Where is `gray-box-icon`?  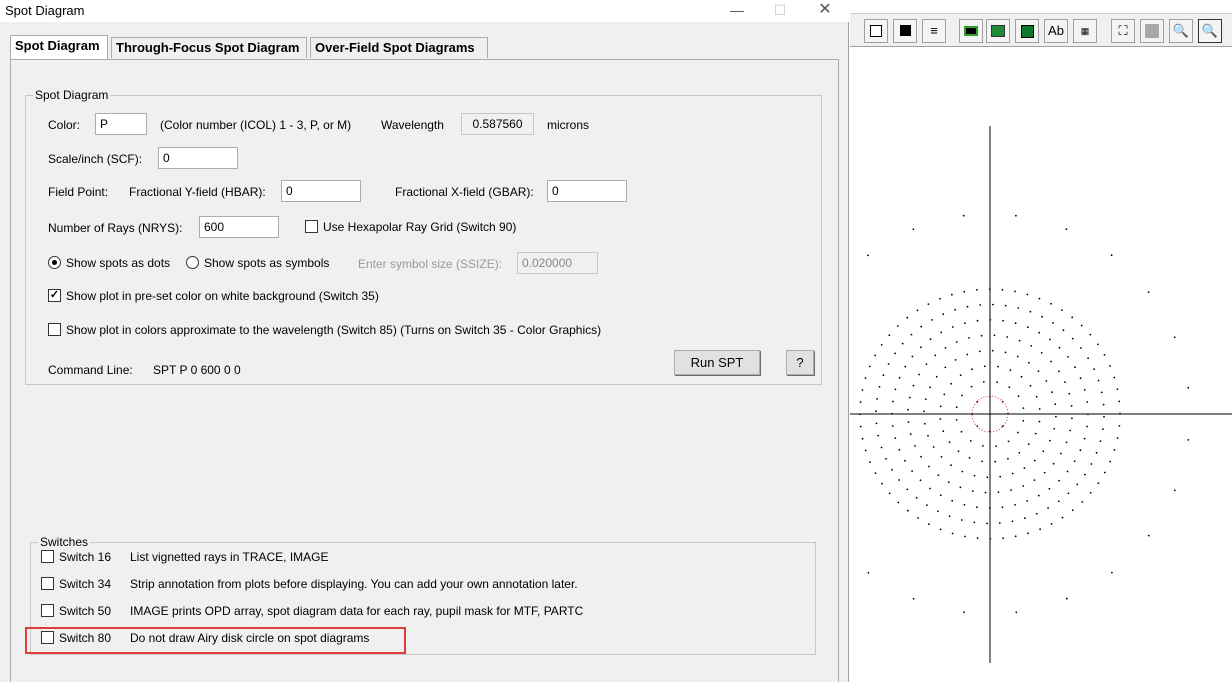 gray-box-icon is located at coordinates (1152, 31).